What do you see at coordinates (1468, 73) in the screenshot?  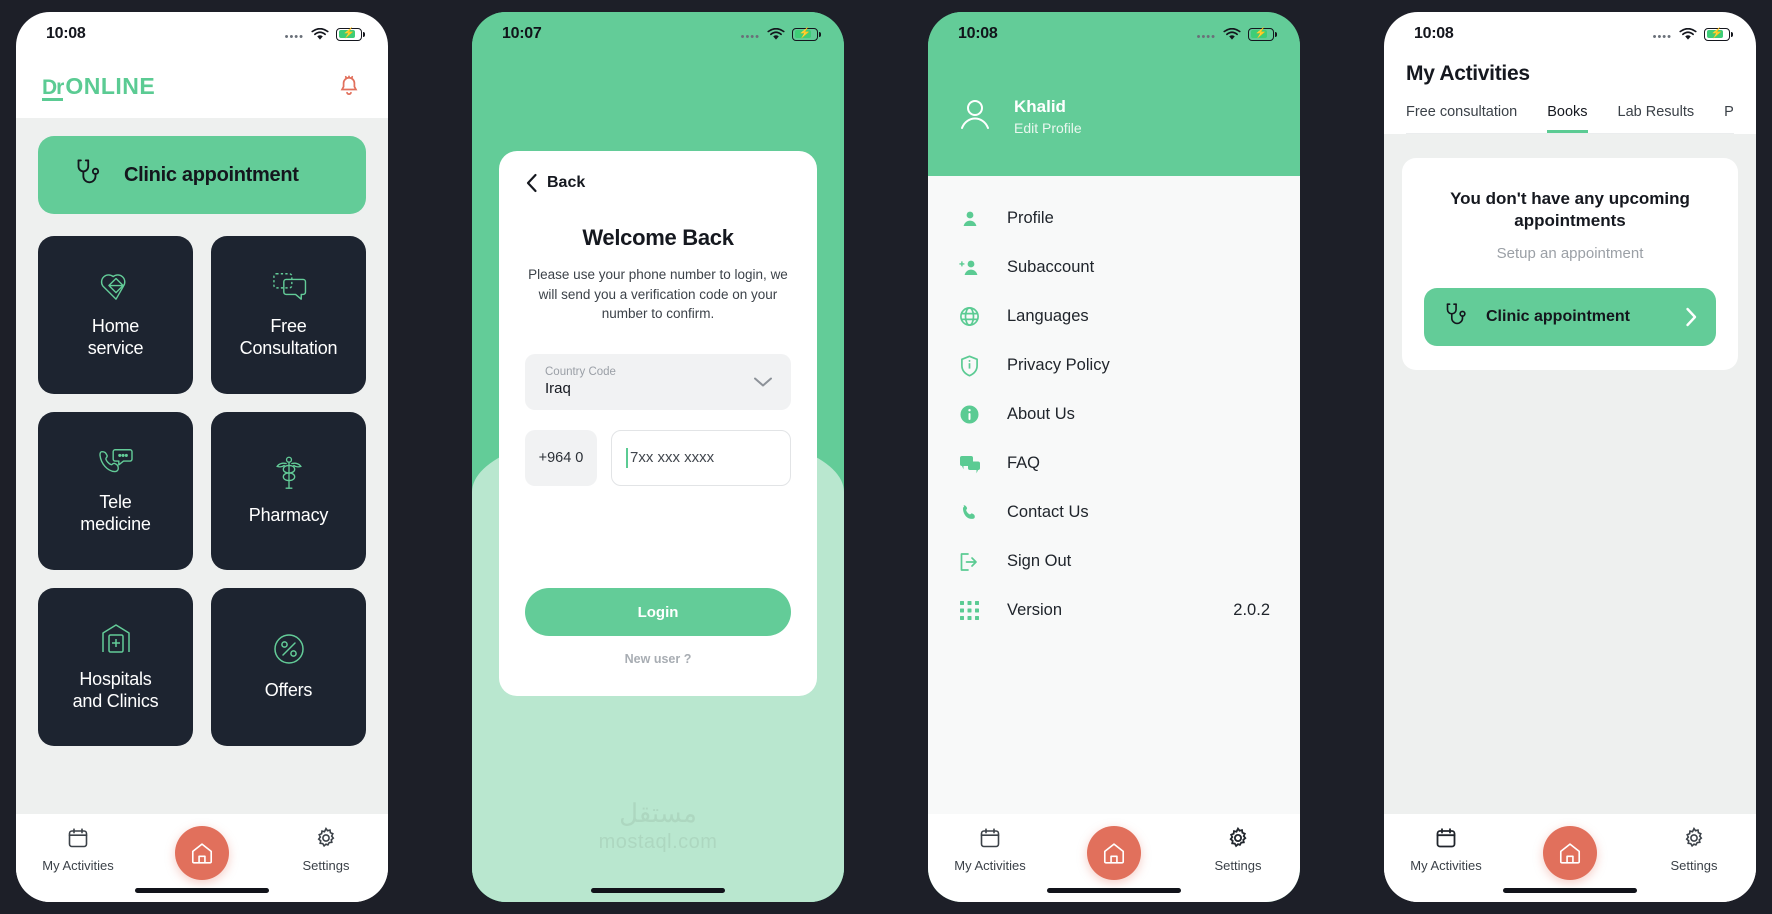 I see `page-title: My Activities` at bounding box center [1468, 73].